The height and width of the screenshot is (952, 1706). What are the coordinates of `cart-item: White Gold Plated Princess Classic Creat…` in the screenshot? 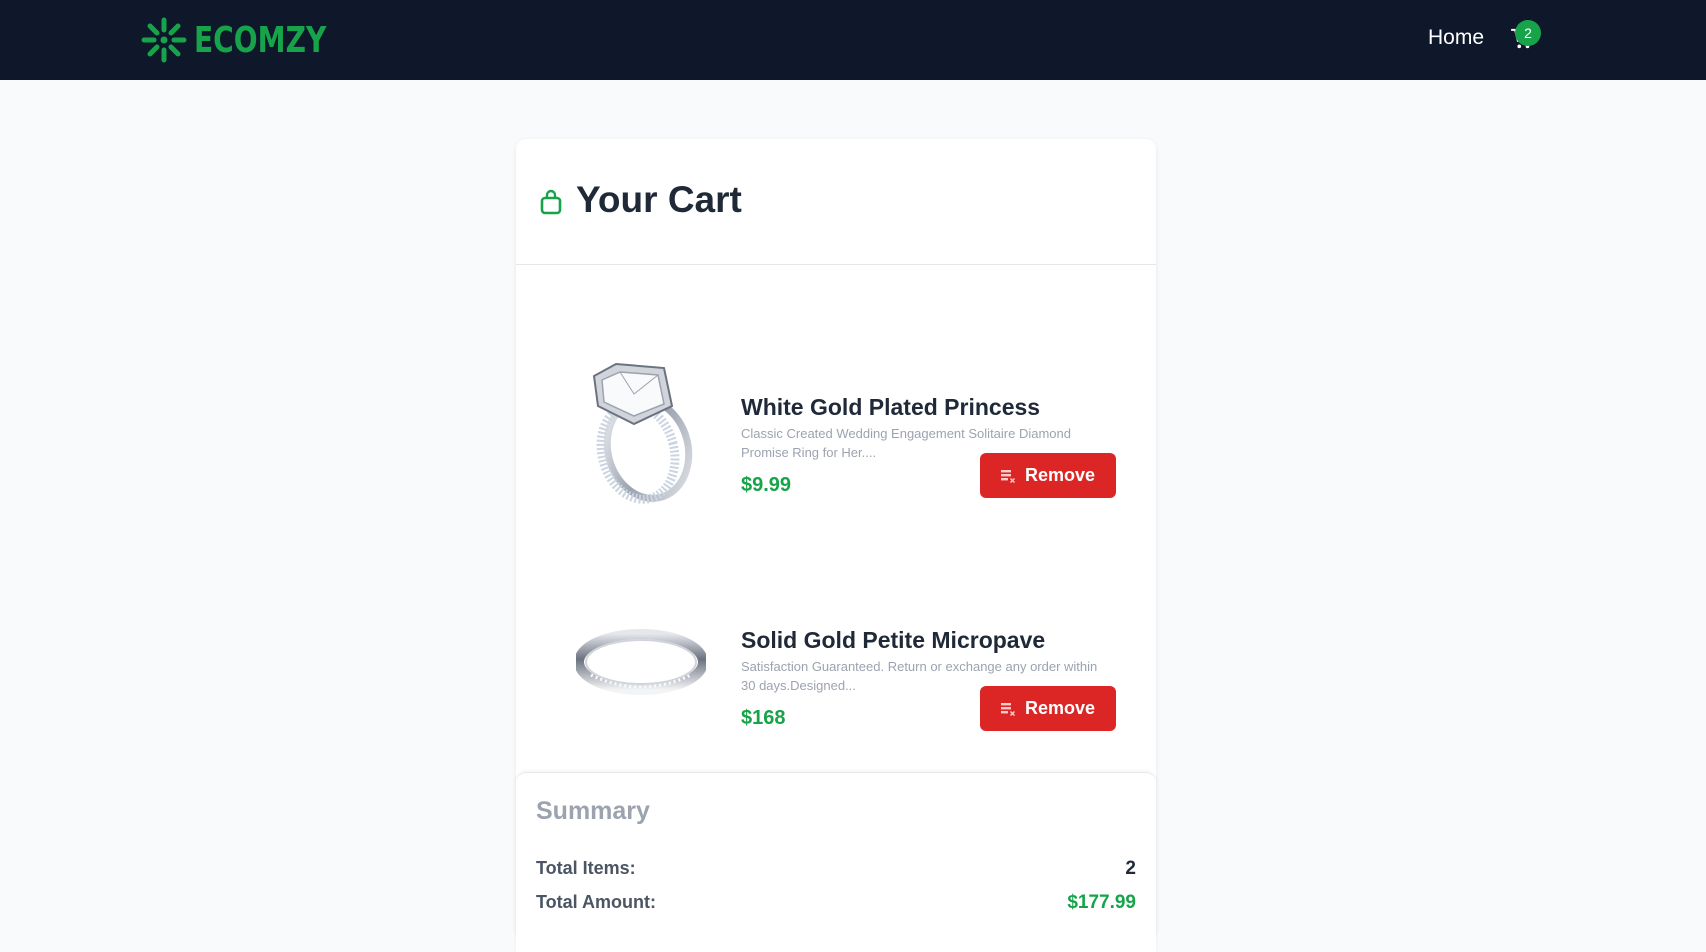 It's located at (836, 429).